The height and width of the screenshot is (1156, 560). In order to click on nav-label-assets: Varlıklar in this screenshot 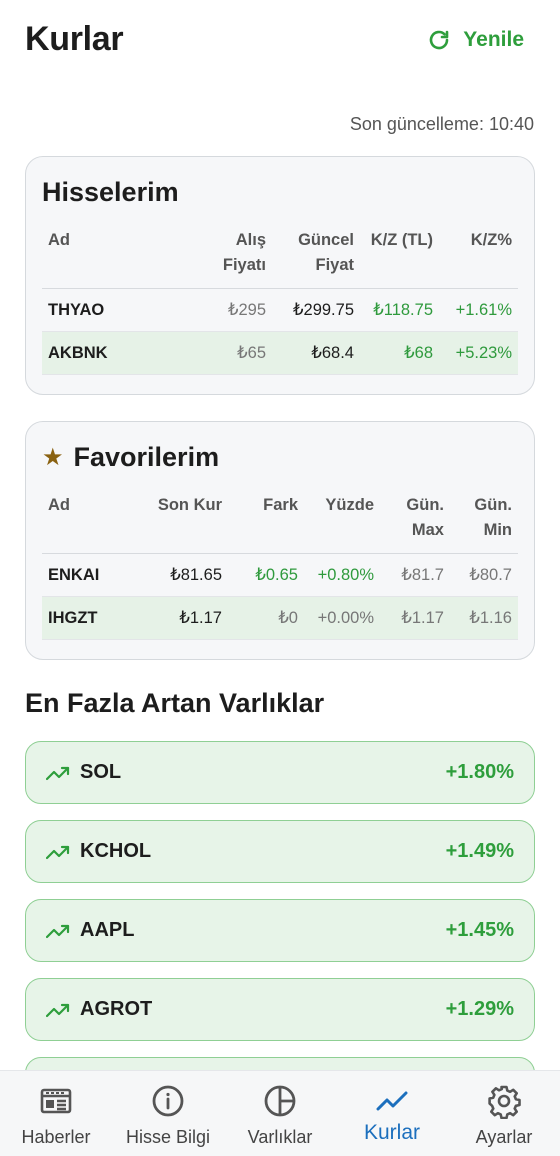, I will do `click(280, 1137)`.